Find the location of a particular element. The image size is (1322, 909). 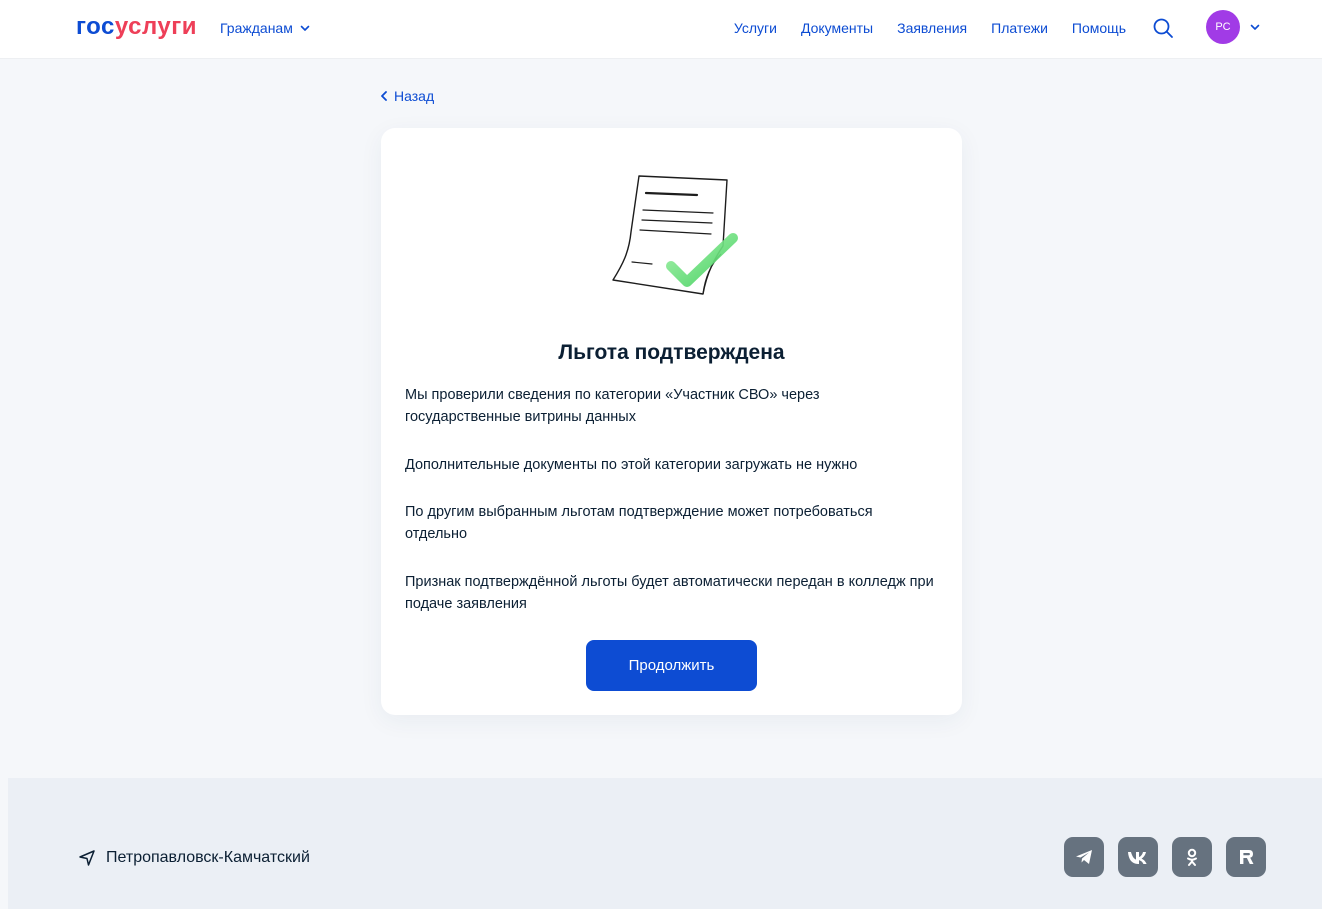

avatar-initials: РС is located at coordinates (1223, 27).